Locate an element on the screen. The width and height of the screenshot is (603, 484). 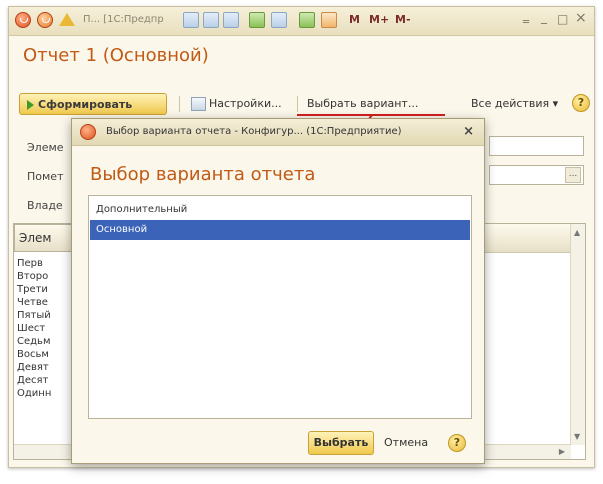
main-titlebar: П... [1С:Предпр M M+ M- ‗ _ □ × is located at coordinates (301, 21).